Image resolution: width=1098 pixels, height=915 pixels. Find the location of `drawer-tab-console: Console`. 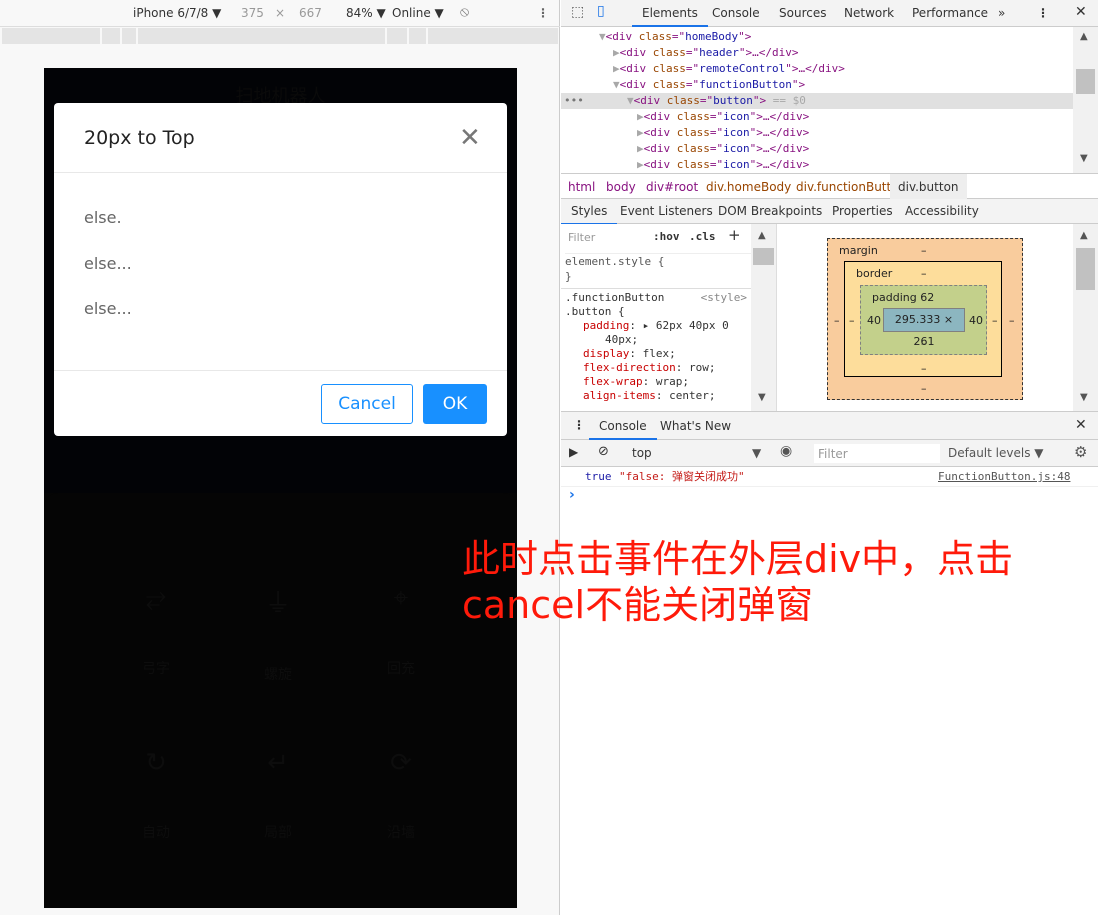

drawer-tab-console: Console is located at coordinates (623, 429).